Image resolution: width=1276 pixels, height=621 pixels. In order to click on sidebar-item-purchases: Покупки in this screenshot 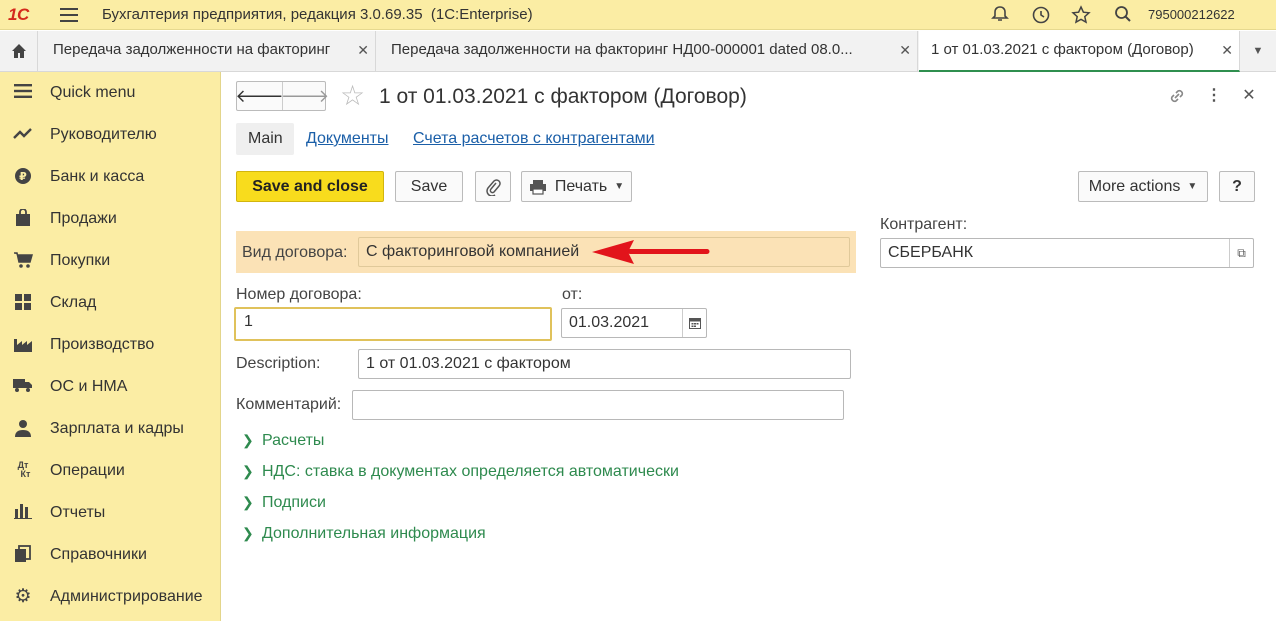, I will do `click(110, 261)`.